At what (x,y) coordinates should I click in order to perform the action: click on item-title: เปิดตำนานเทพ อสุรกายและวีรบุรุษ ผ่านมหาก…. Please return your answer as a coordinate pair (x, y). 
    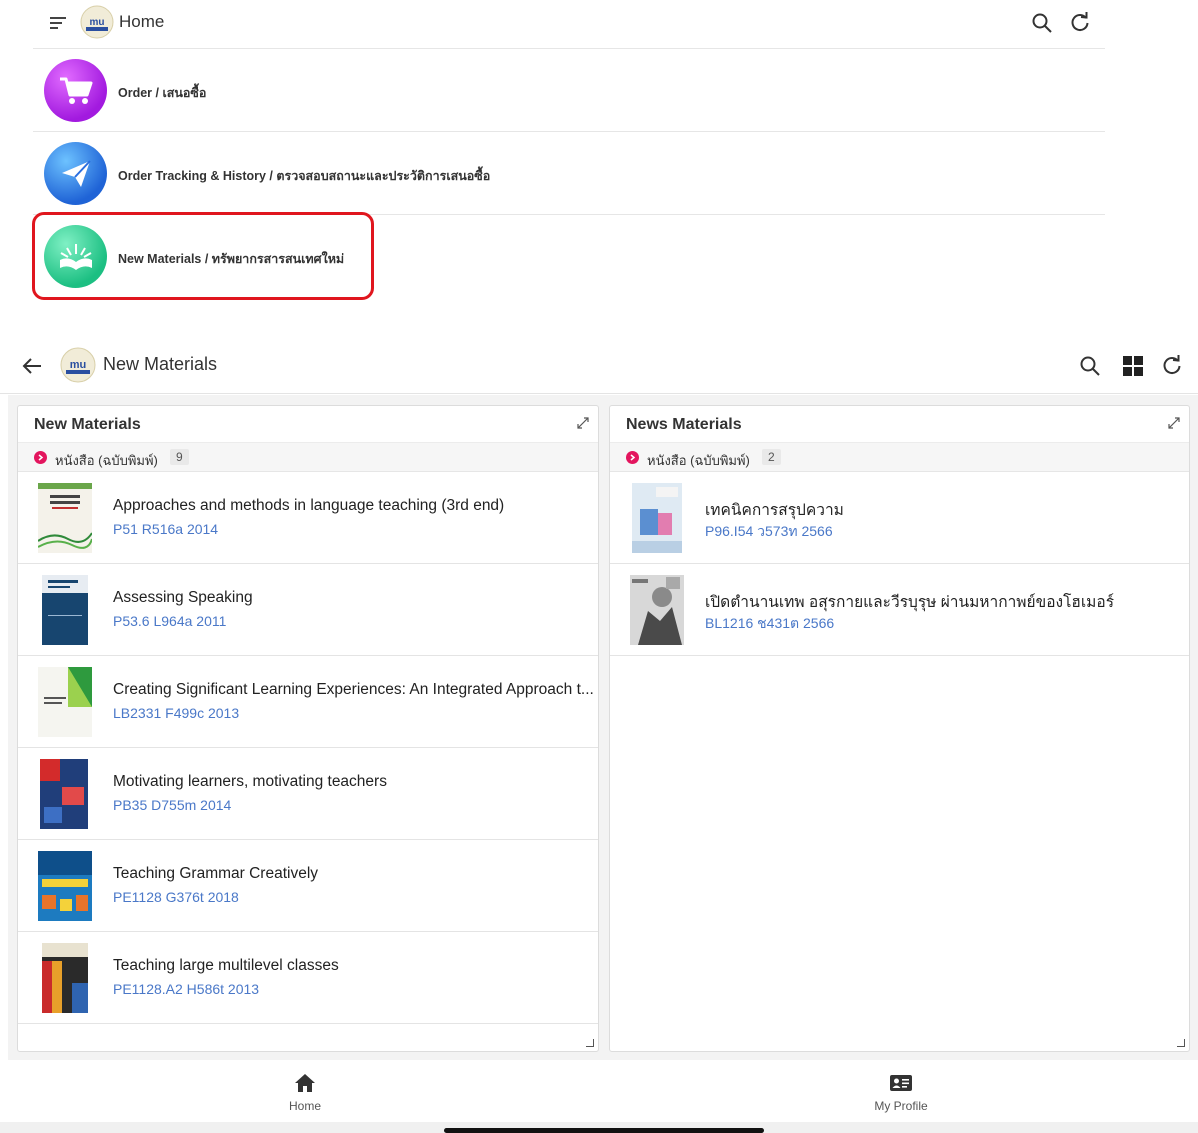
    Looking at the image, I should click on (910, 602).